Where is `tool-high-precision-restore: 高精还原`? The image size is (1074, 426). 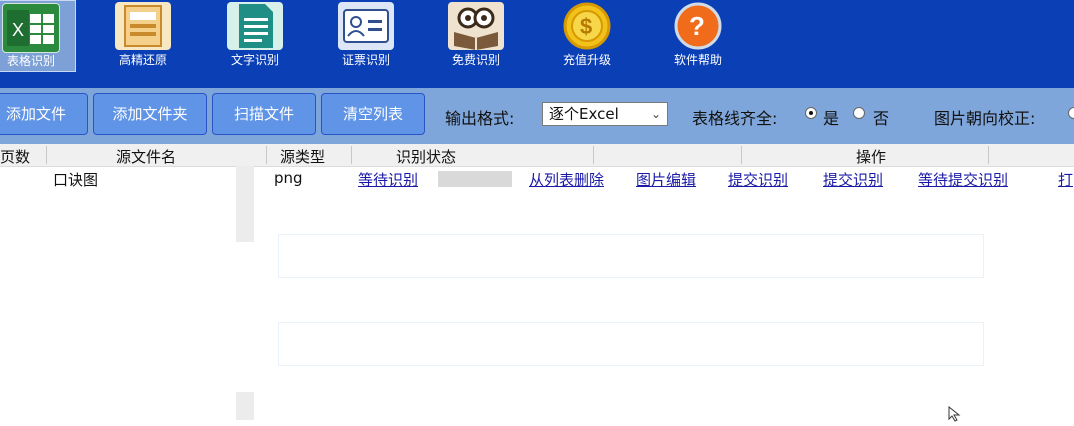 tool-high-precision-restore: 高精还原 is located at coordinates (143, 36).